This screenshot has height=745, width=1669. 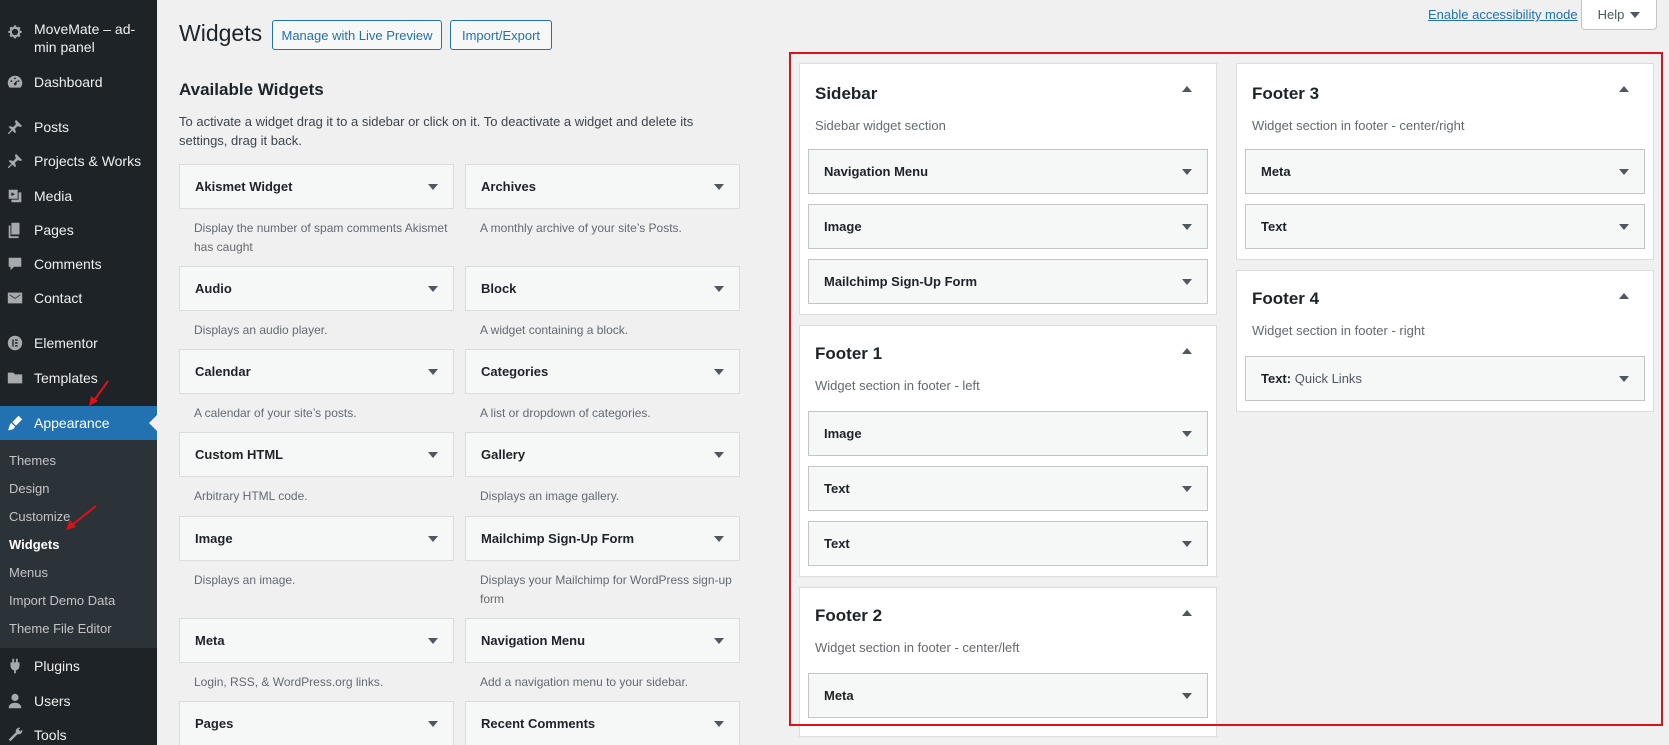 What do you see at coordinates (602, 371) in the screenshot?
I see `widget-categories: Categories` at bounding box center [602, 371].